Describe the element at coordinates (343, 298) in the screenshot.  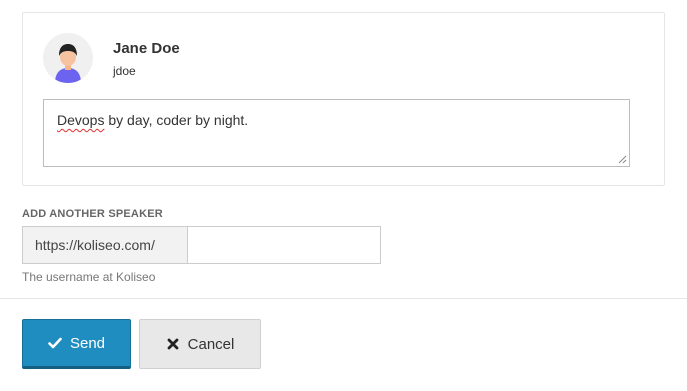
I see `divider` at that location.